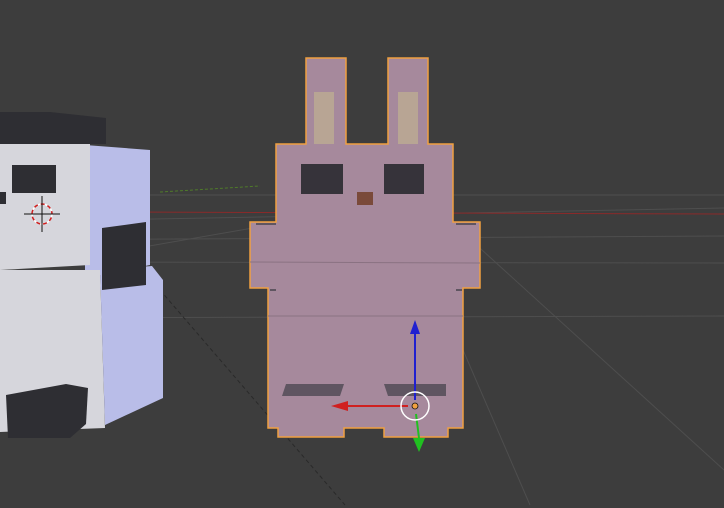 Image resolution: width=724 pixels, height=508 pixels. Describe the element at coordinates (415, 406) in the screenshot. I see `gizmo-center-dot-icon` at that location.